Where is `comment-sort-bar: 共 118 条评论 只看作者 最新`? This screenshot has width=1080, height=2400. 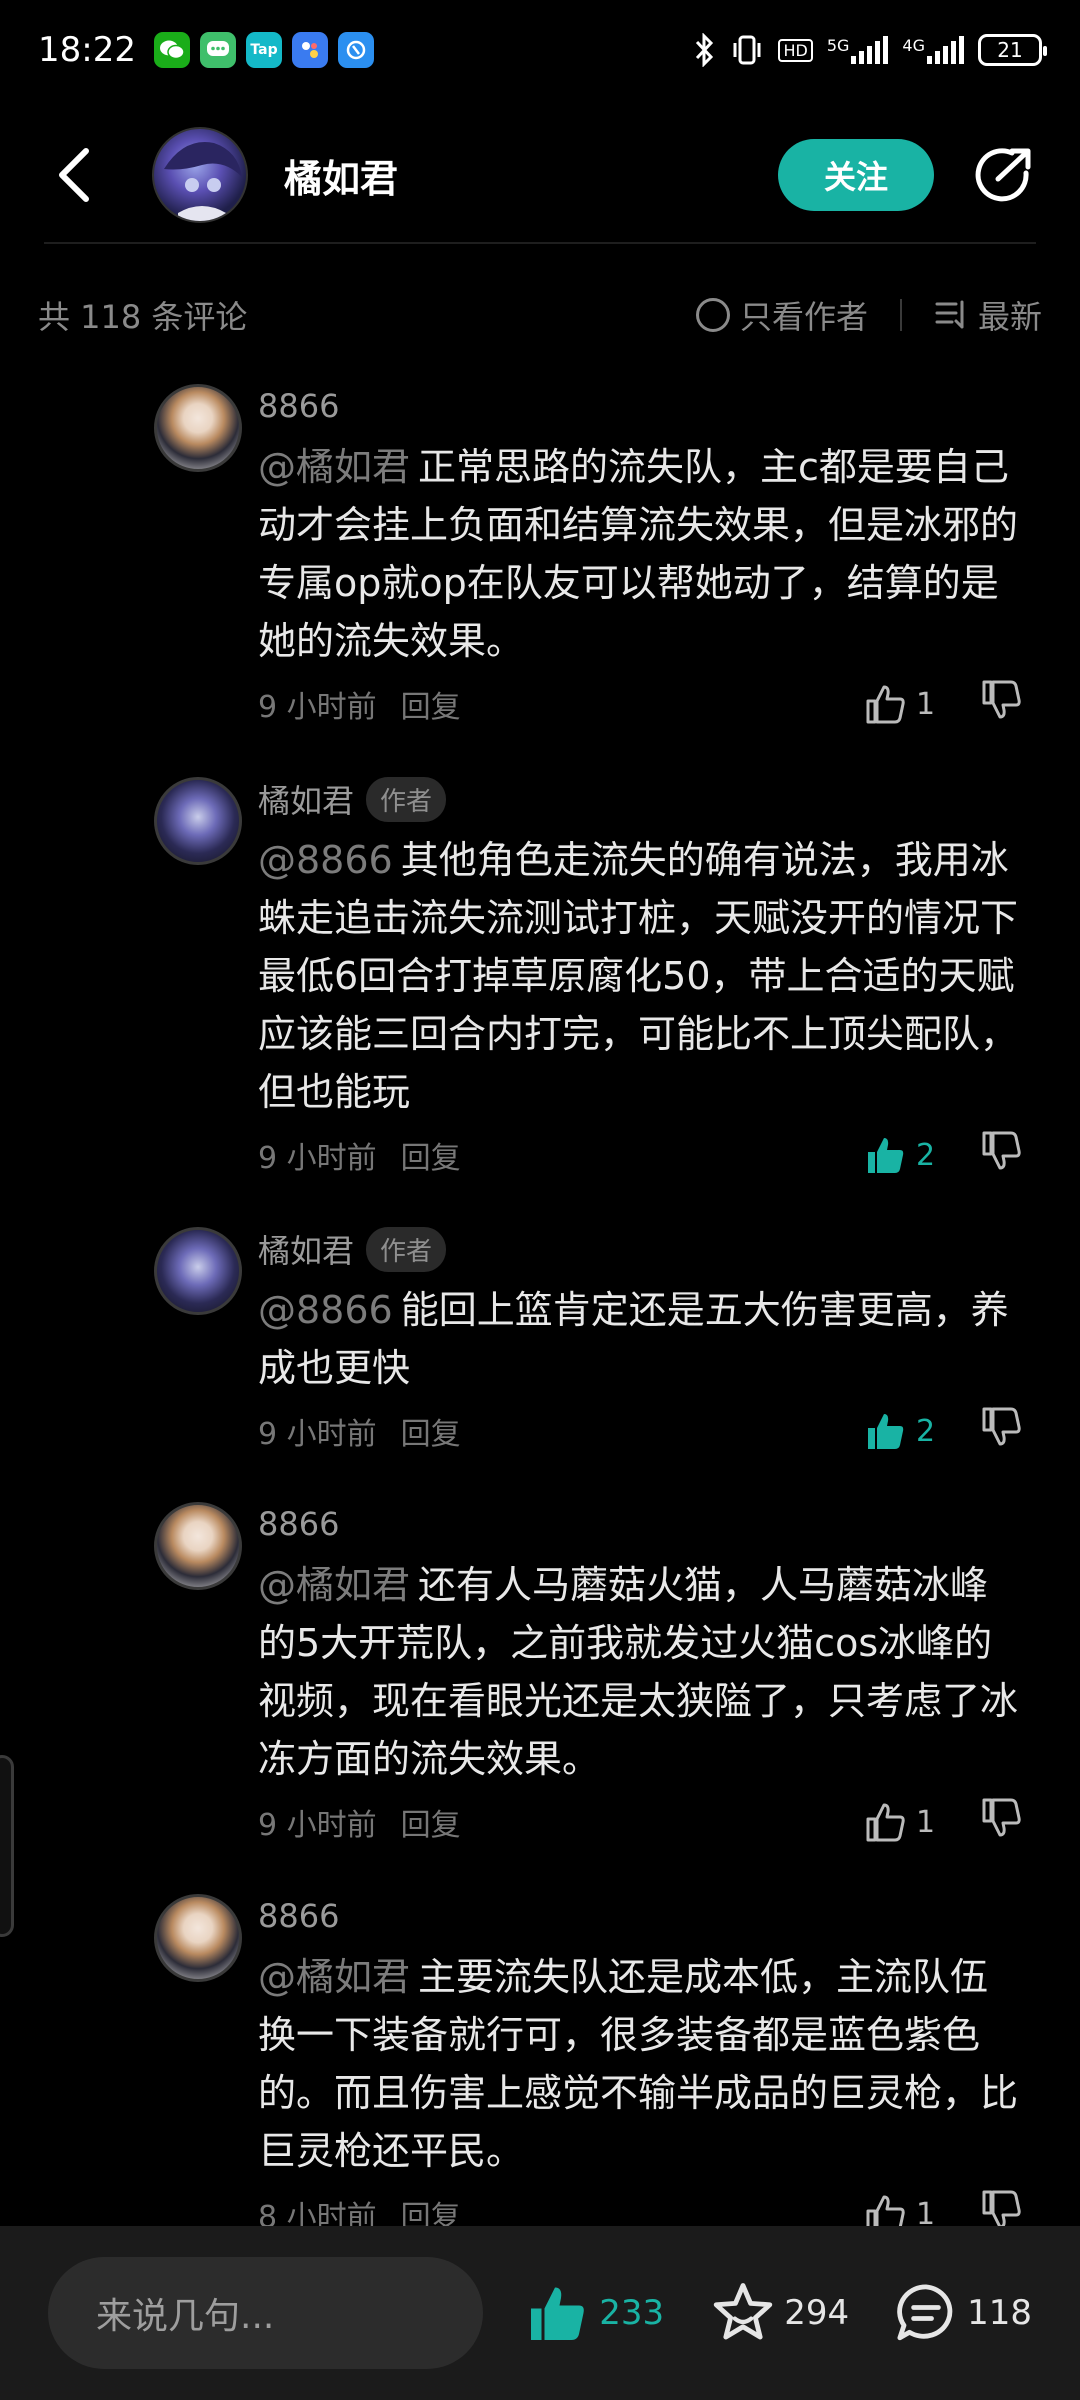 comment-sort-bar: 共 118 条评论 只看作者 最新 is located at coordinates (540, 315).